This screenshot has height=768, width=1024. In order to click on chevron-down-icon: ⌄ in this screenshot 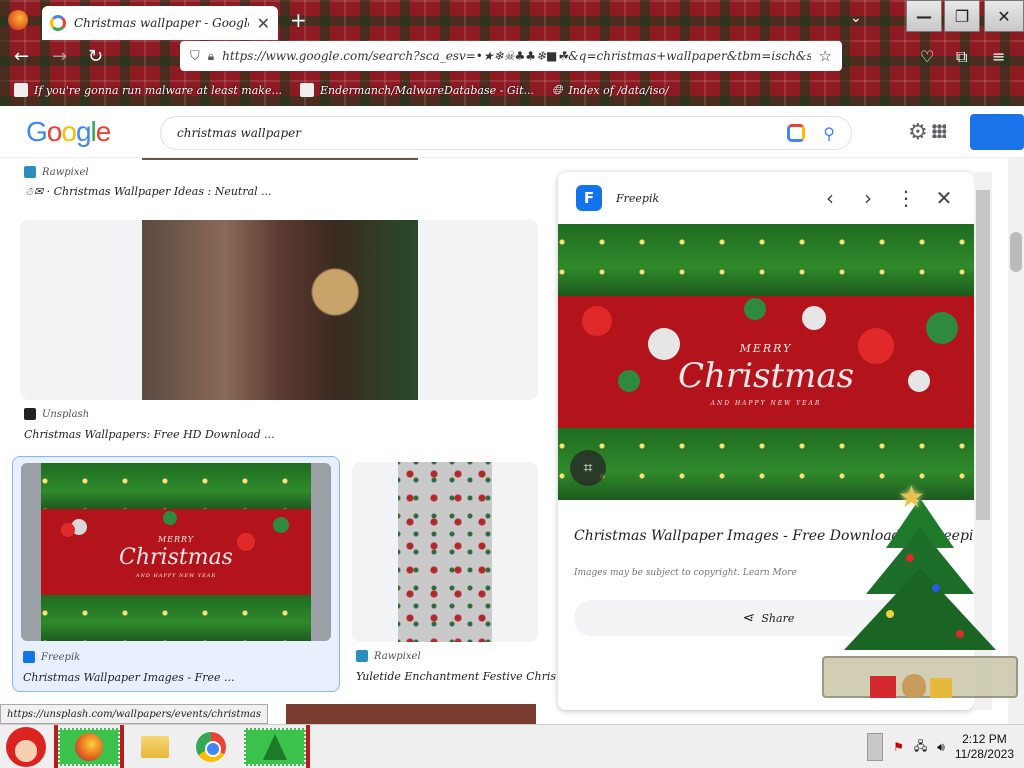, I will do `click(856, 18)`.